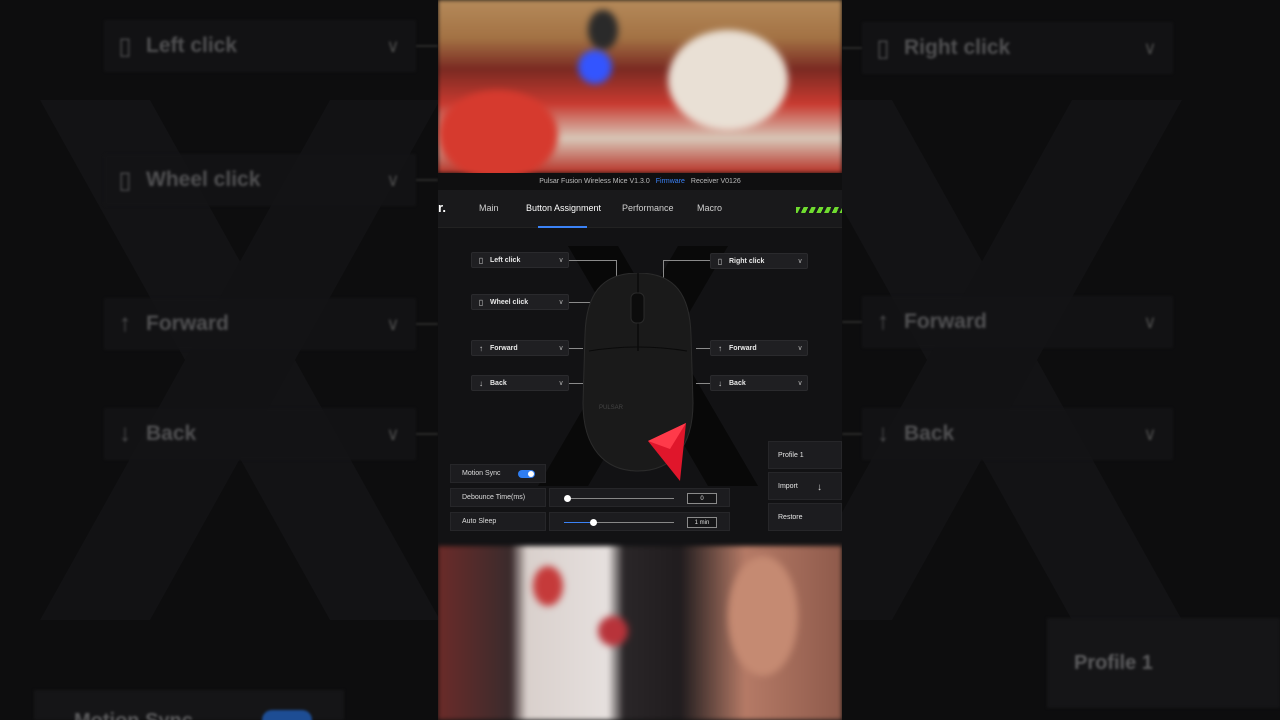 The height and width of the screenshot is (720, 1280). I want to click on bg-wheel-click-dropdown: ▯ Wheel click ∨, so click(260, 180).